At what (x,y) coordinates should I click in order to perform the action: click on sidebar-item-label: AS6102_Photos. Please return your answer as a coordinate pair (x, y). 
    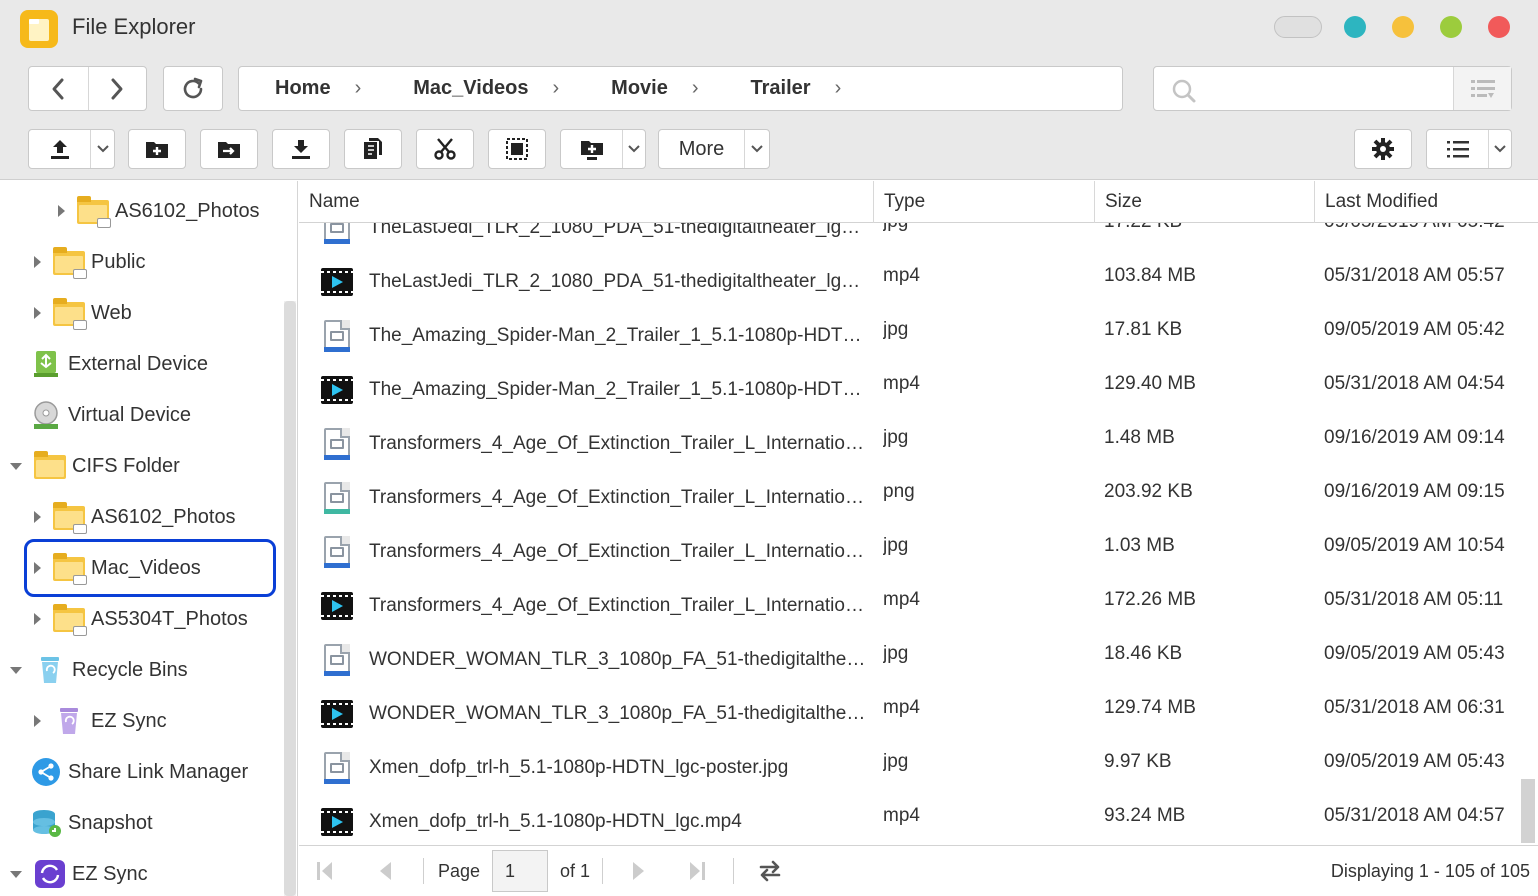
    Looking at the image, I should click on (163, 516).